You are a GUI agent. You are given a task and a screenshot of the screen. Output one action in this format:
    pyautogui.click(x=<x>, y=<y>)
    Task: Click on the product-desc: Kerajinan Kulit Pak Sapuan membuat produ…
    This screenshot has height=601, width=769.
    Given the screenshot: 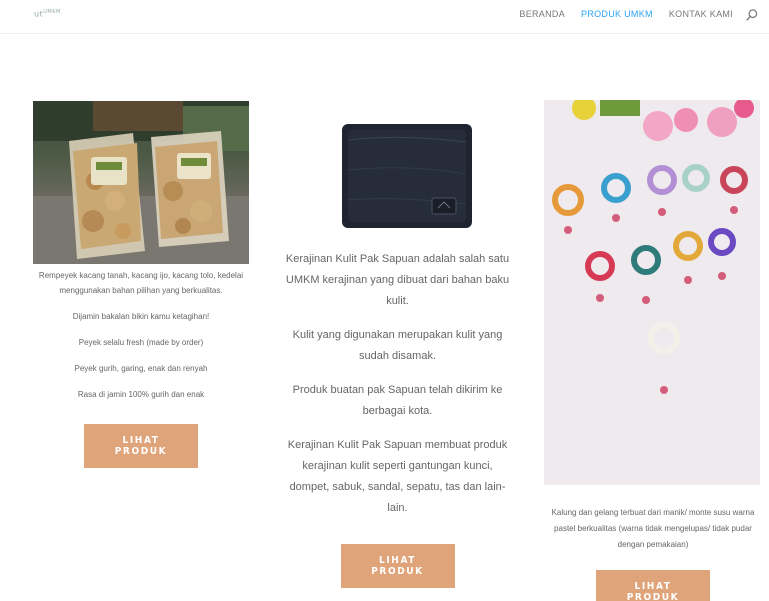 What is the action you would take?
    pyautogui.click(x=397, y=476)
    